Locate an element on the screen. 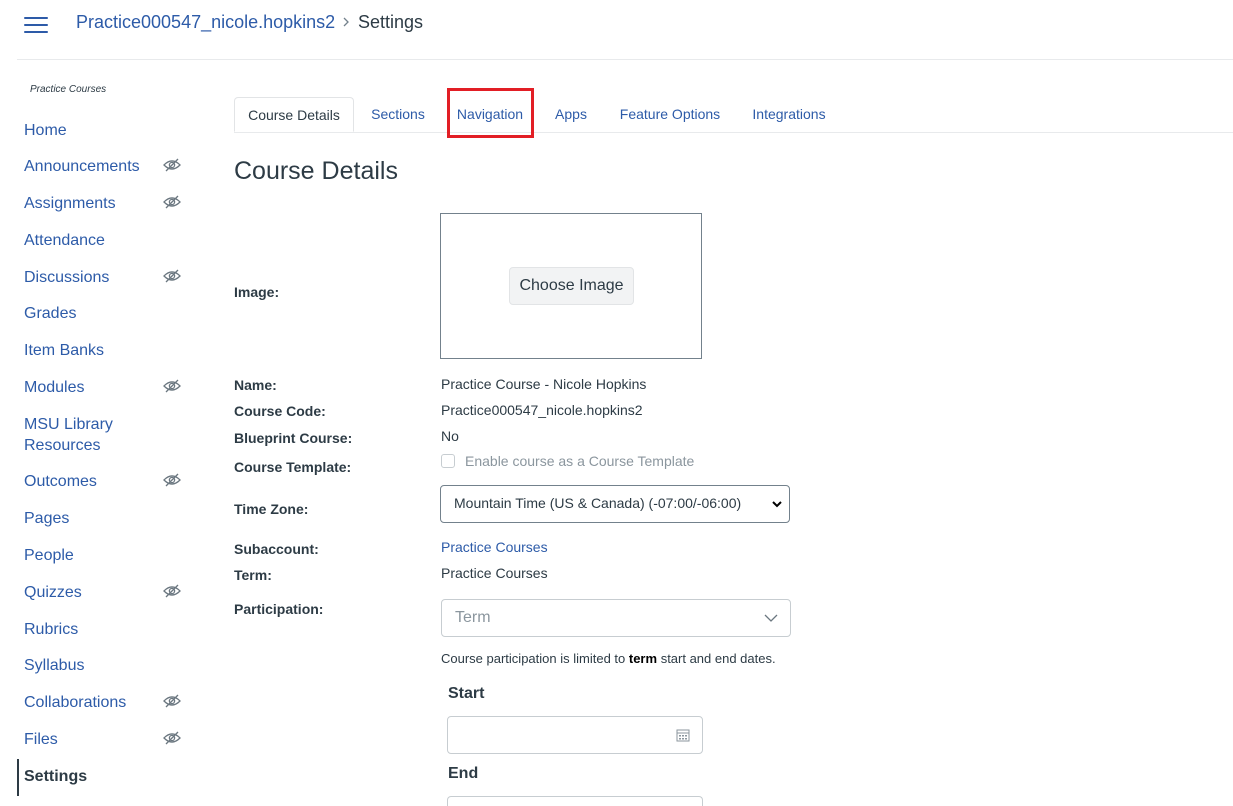  breadcrumb-course-link: Practice000547_nicole.hopkins2 is located at coordinates (205, 22).